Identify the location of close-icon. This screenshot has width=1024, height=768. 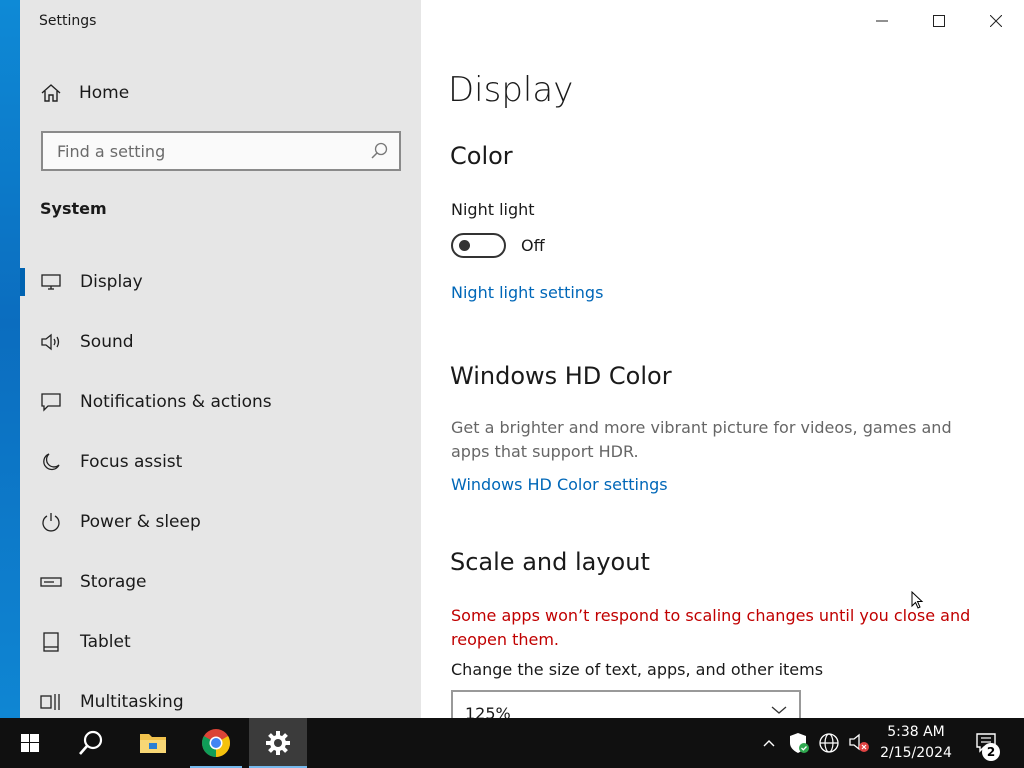
(995, 21).